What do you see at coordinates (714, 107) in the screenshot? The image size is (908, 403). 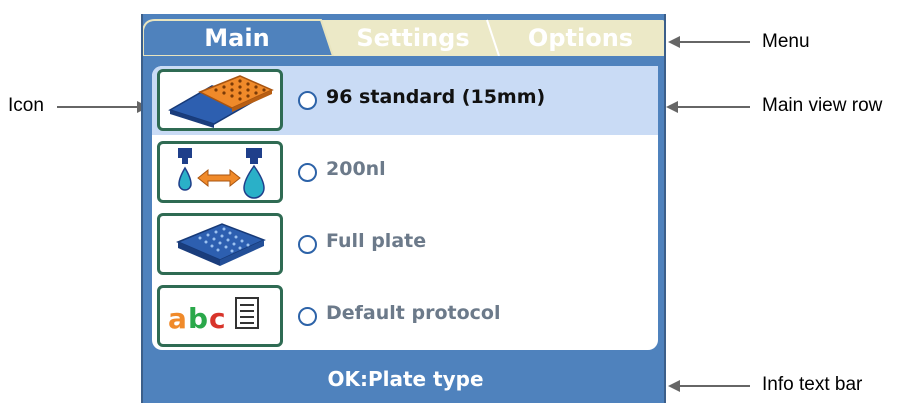 I see `callout-main-view-row-line` at bounding box center [714, 107].